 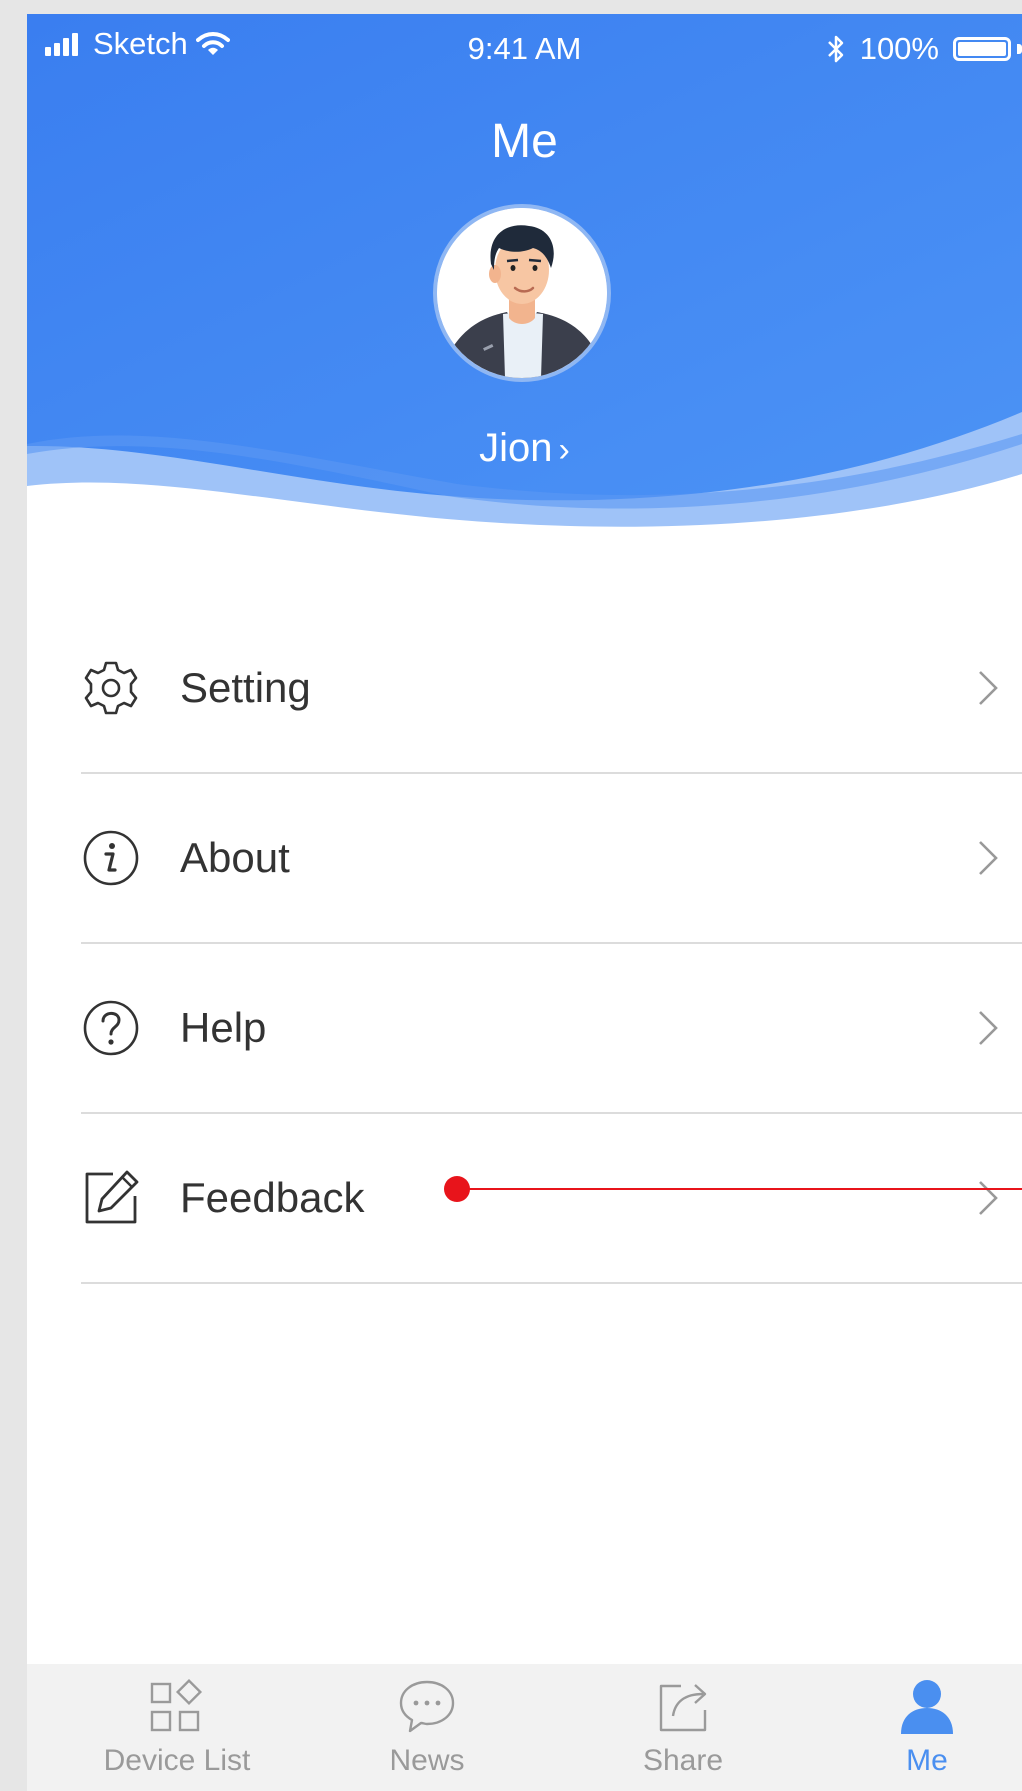 I want to click on gear-icon, so click(x=111, y=688).